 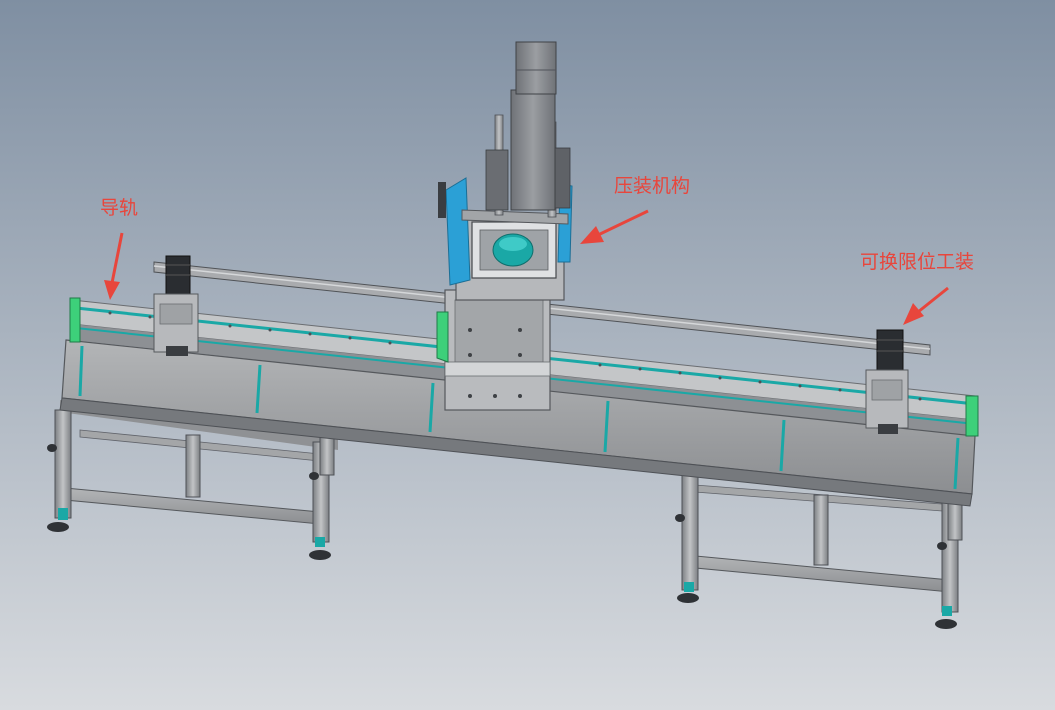 I want to click on press-mechanism-label: 压装机构, so click(x=652, y=186).